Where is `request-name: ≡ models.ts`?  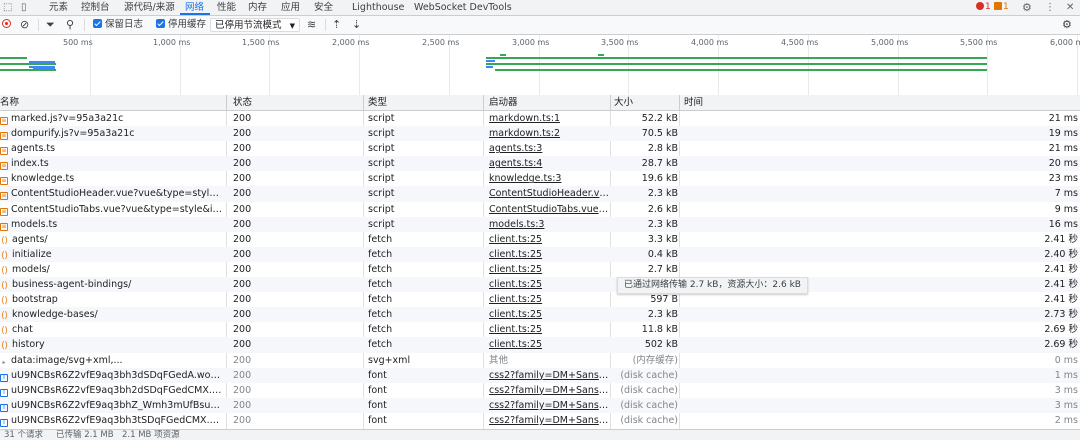 request-name: ≡ models.ts is located at coordinates (111, 224).